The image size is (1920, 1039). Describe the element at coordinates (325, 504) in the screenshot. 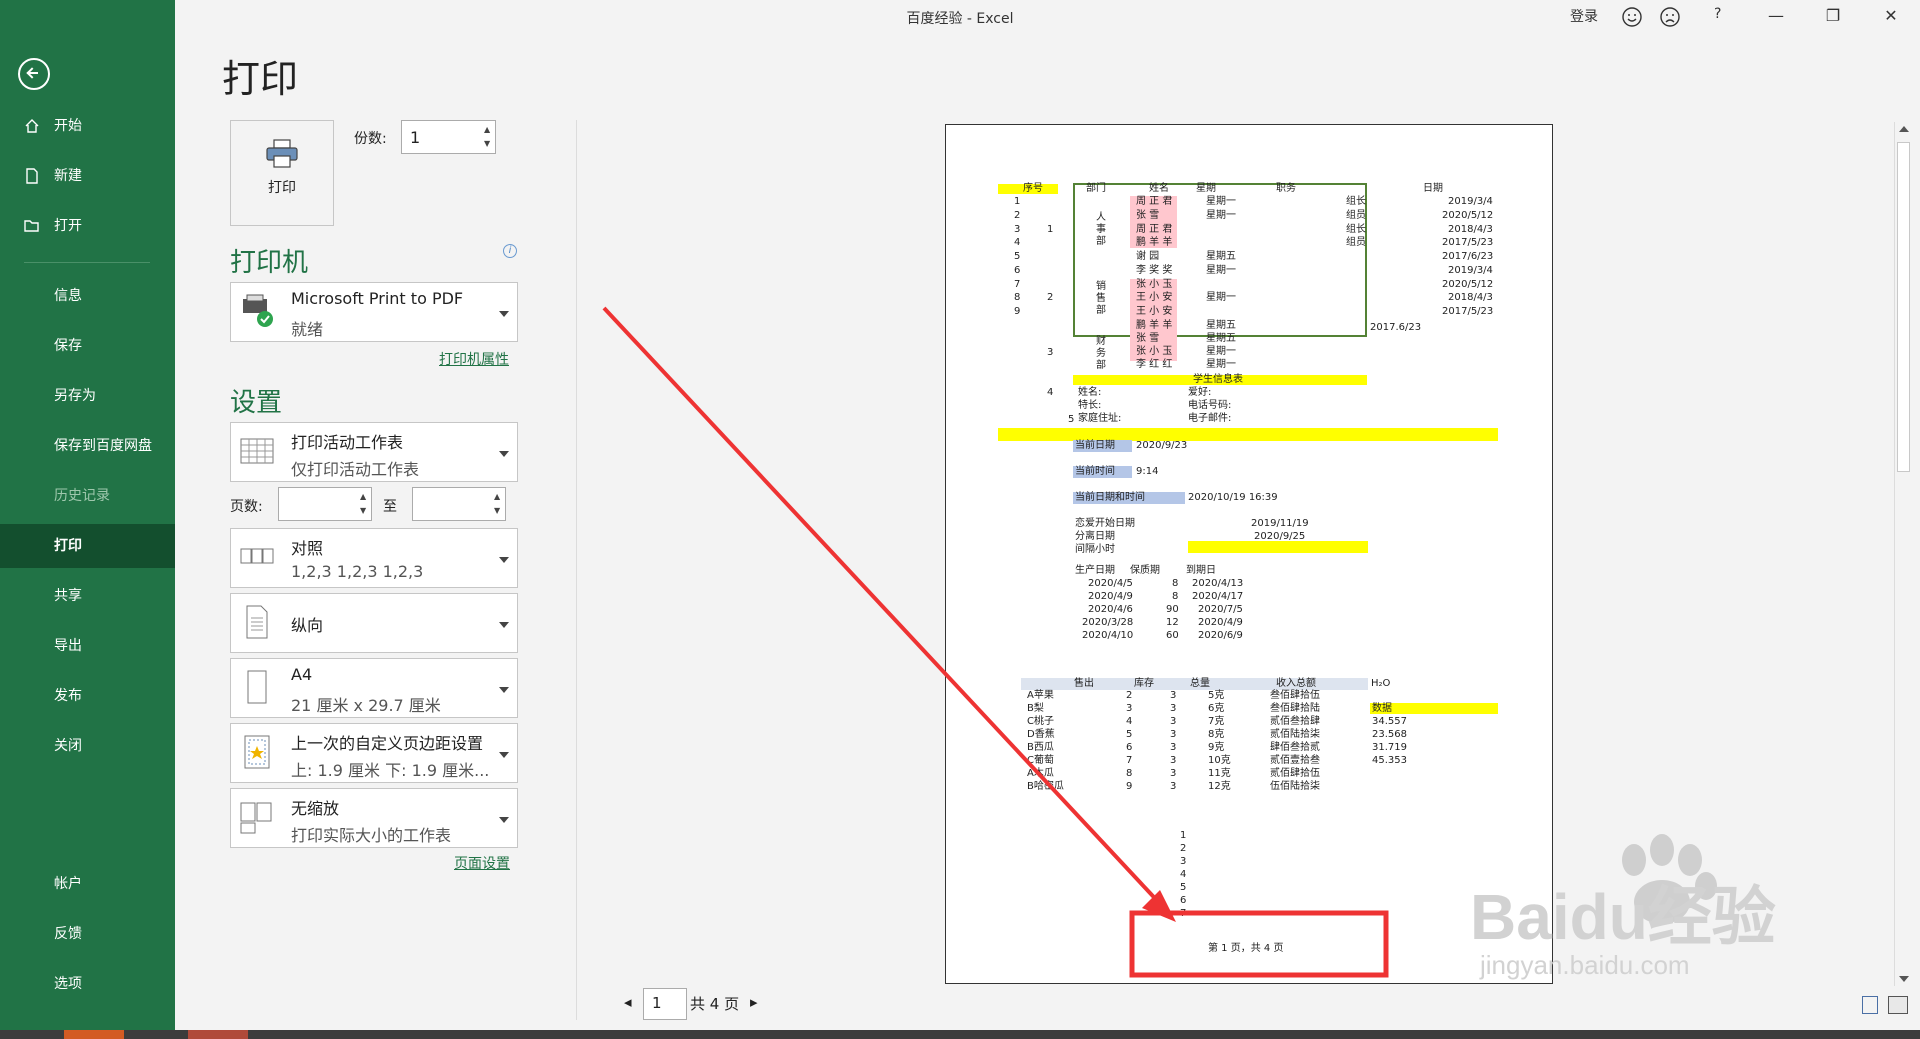

I see `pages-from-input: ▲ ▼` at that location.